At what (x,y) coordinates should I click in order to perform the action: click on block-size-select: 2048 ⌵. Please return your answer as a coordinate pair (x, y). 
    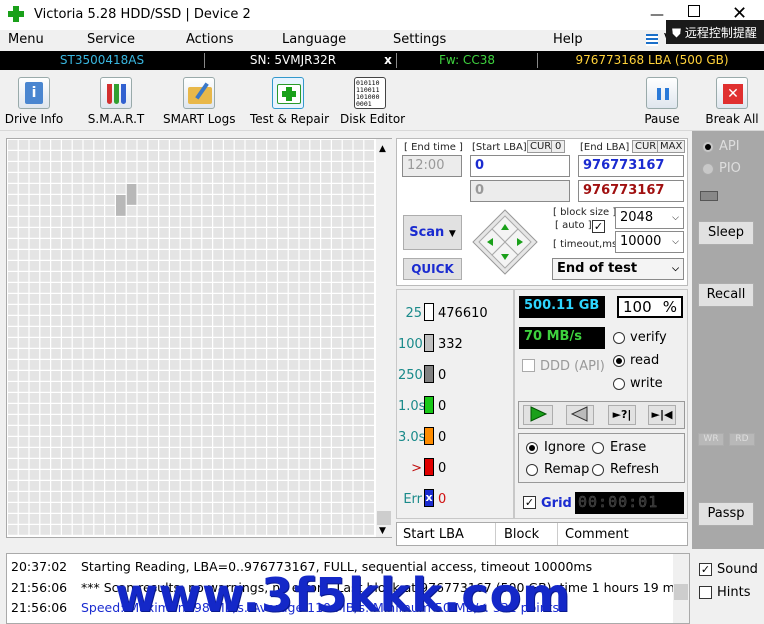
    Looking at the image, I should click on (649, 218).